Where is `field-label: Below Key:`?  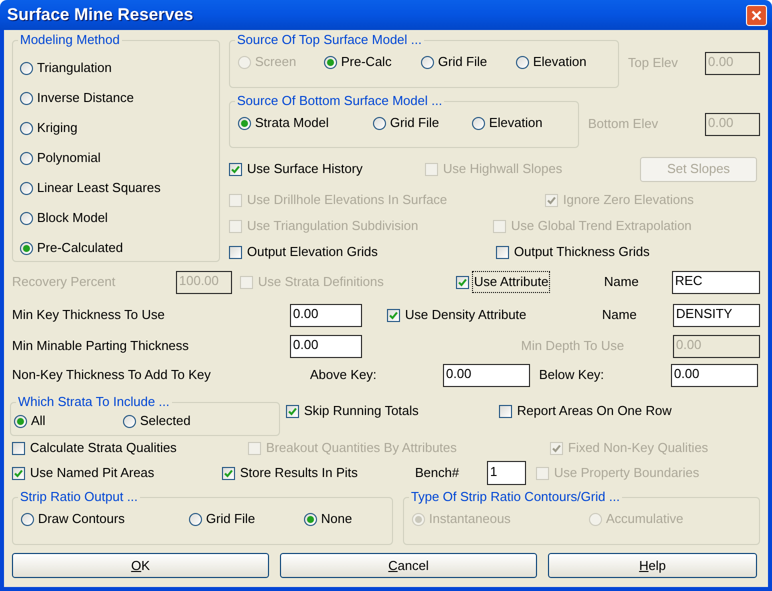 field-label: Below Key: is located at coordinates (572, 375).